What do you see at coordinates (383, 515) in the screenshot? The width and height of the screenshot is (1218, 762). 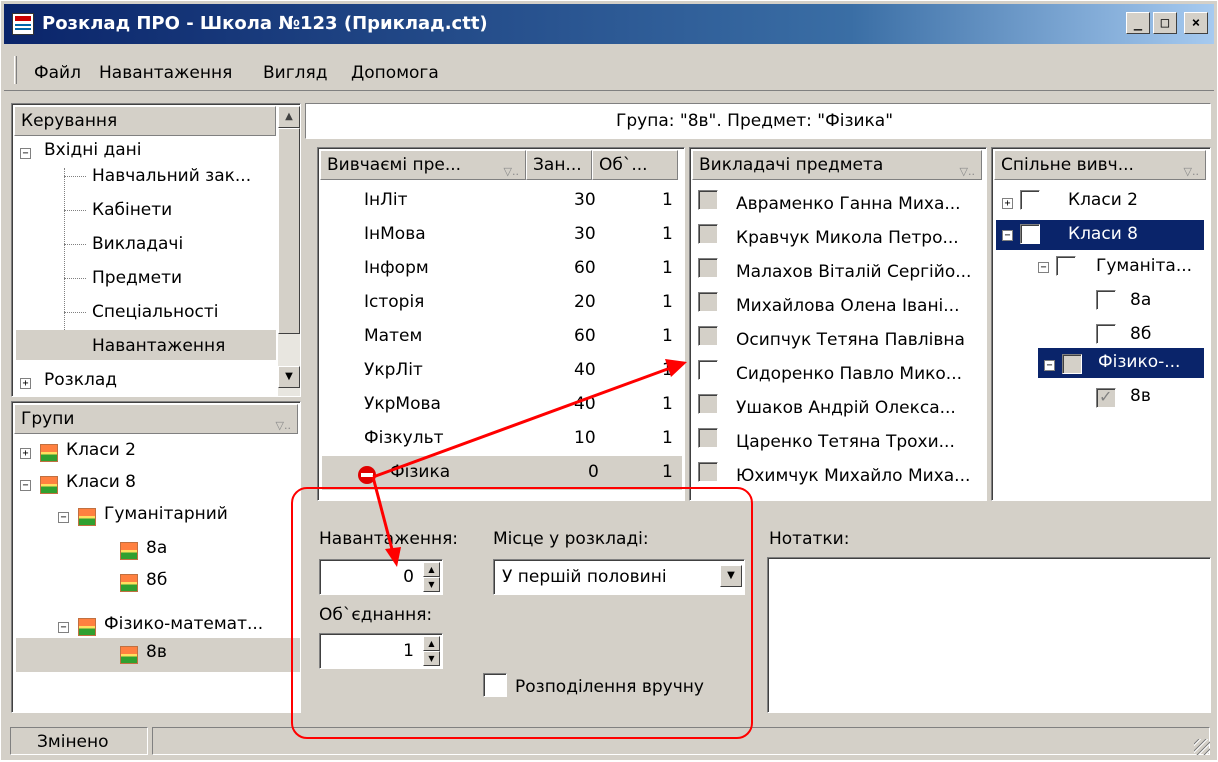 I see `arrow-to-load` at bounding box center [383, 515].